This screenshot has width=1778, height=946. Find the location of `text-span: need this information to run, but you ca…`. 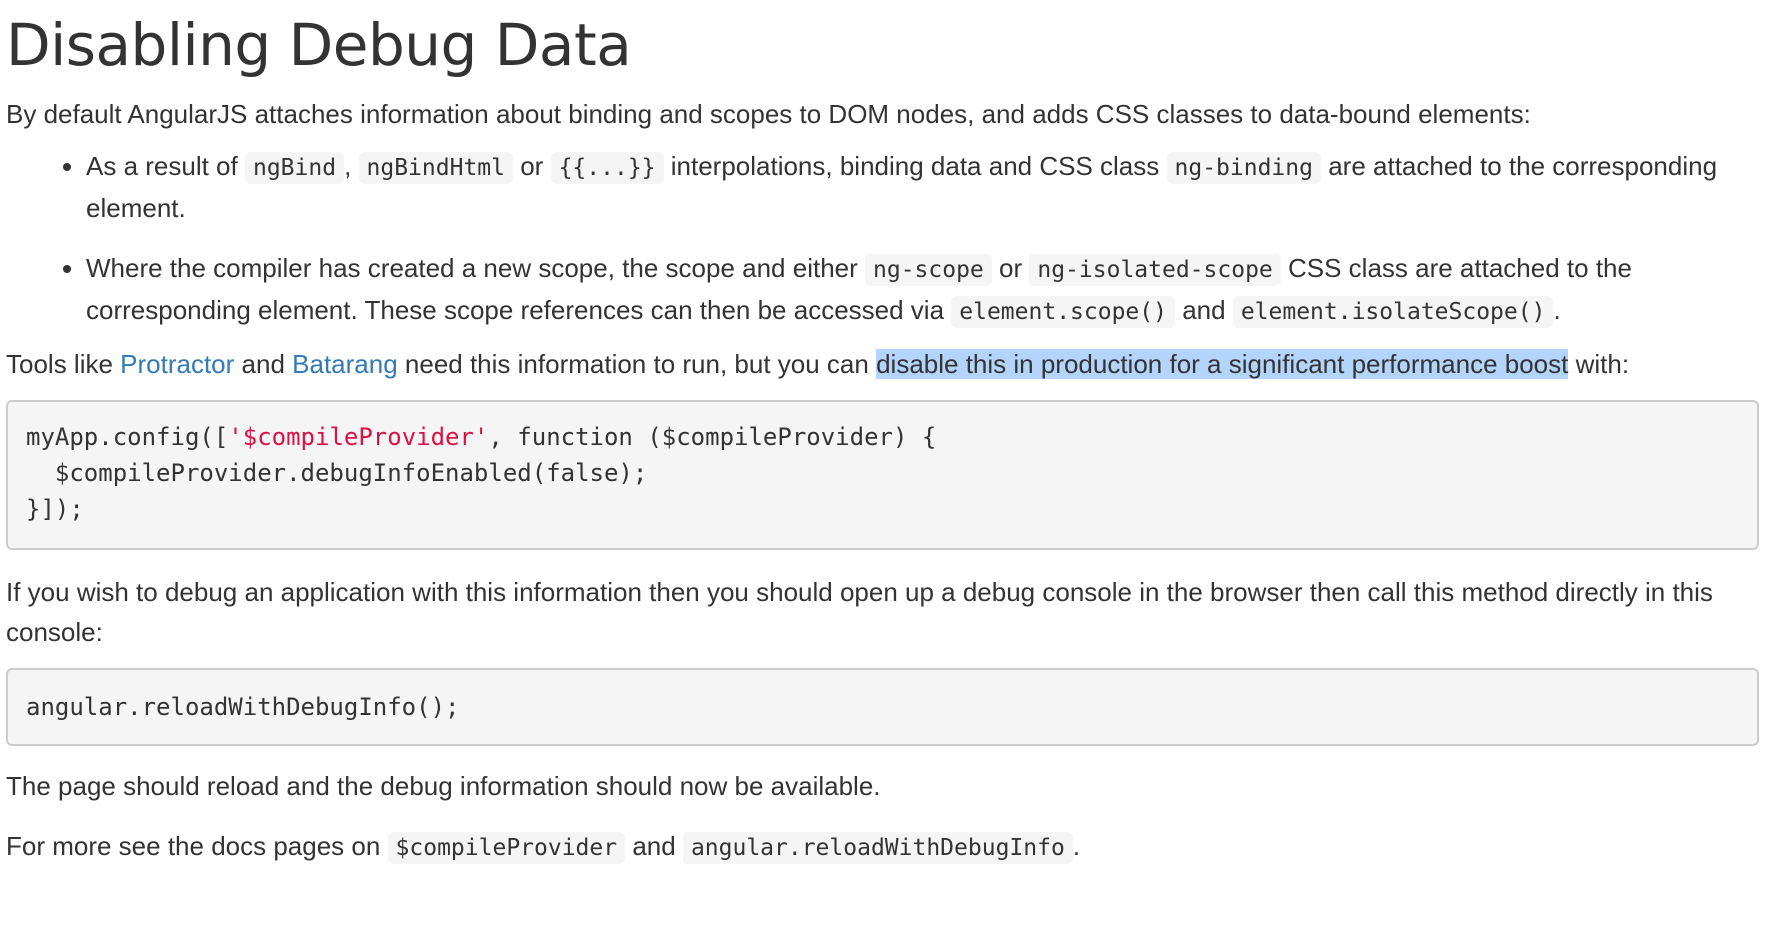

text-span: need this information to run, but you ca… is located at coordinates (637, 364).